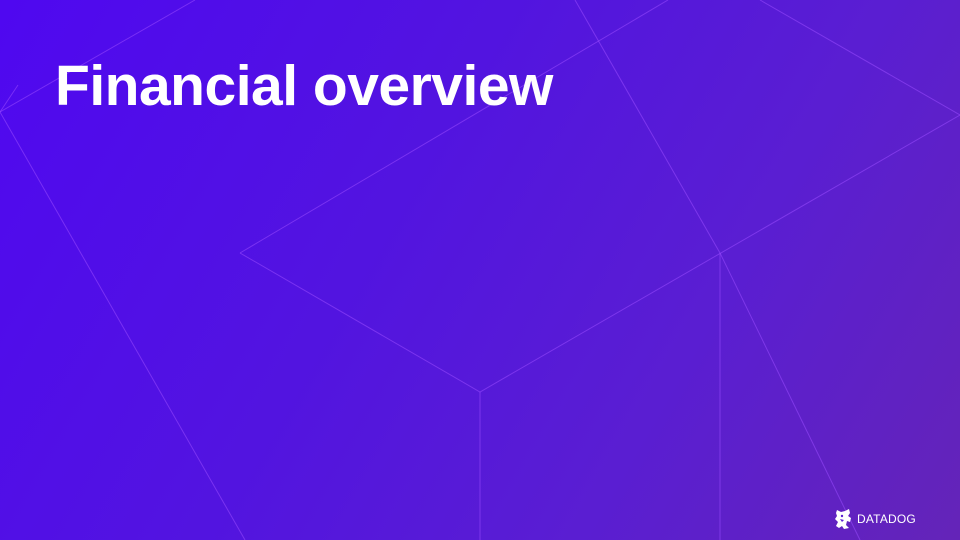 The image size is (960, 540). I want to click on datadog-logo: DATADOG, so click(875, 519).